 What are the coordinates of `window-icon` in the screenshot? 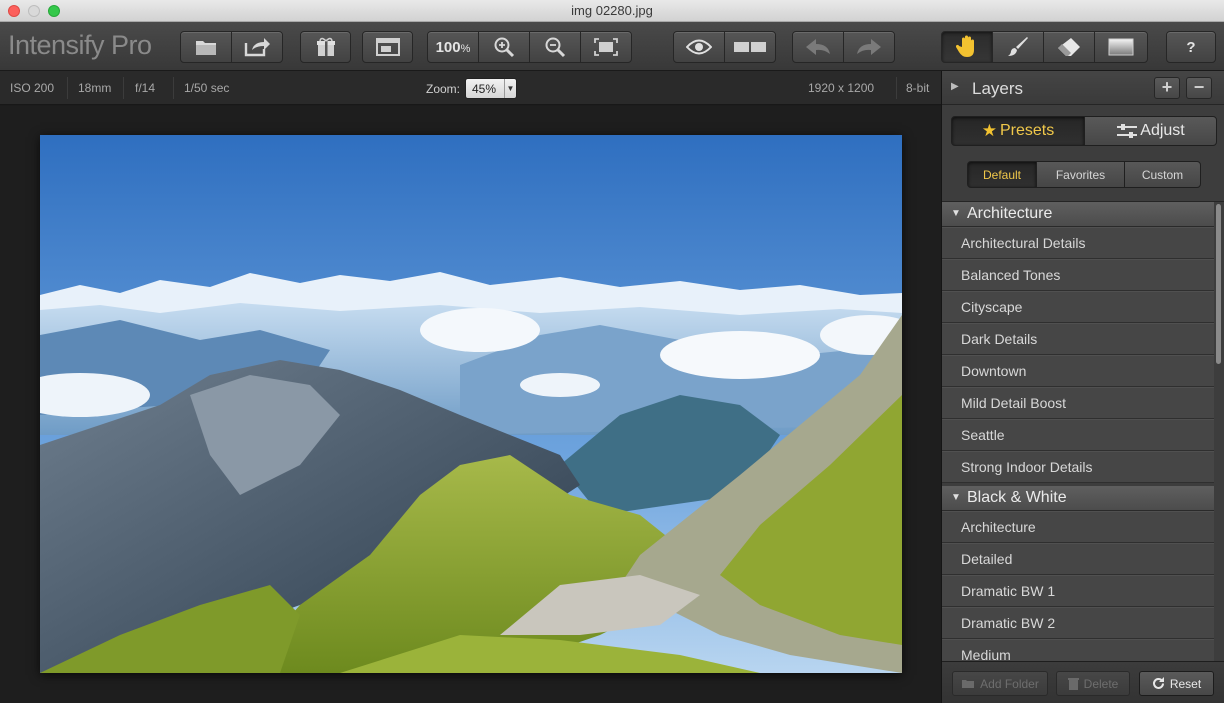 It's located at (387, 47).